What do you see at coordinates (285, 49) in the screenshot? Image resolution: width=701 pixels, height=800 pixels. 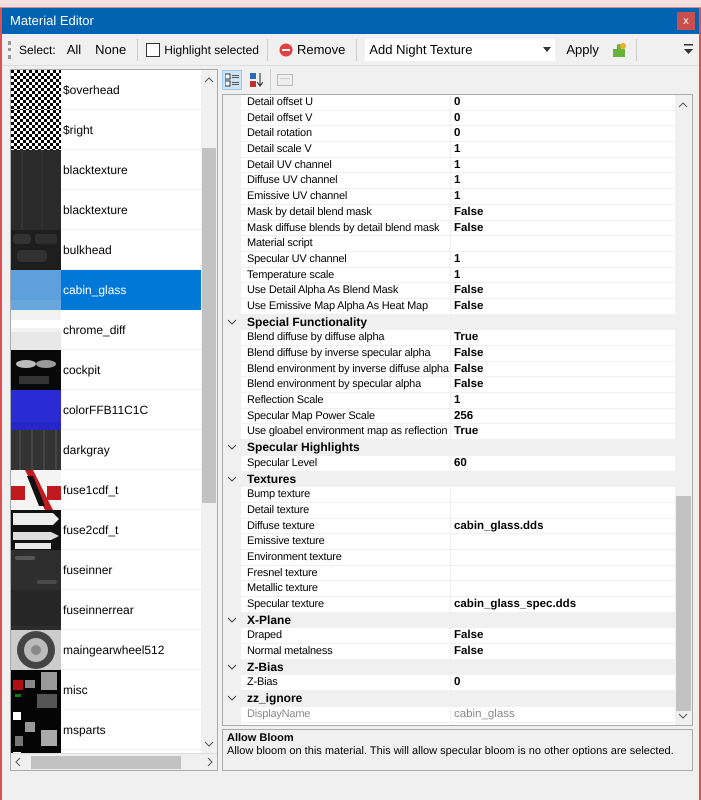 I see `remove-icon` at bounding box center [285, 49].